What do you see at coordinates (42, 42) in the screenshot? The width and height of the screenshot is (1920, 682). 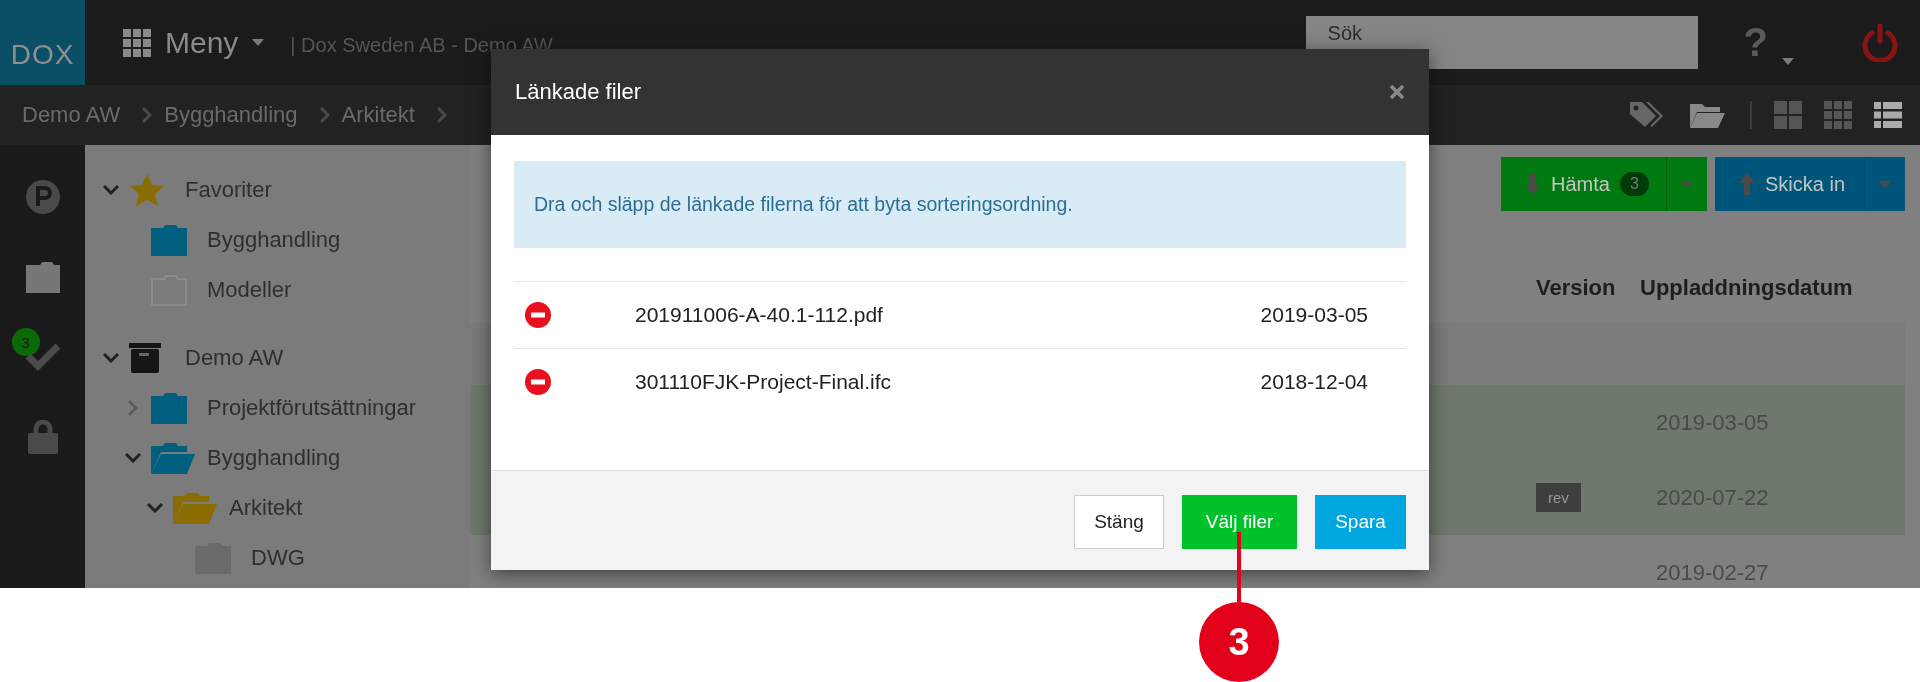 I see `logo: DOX` at bounding box center [42, 42].